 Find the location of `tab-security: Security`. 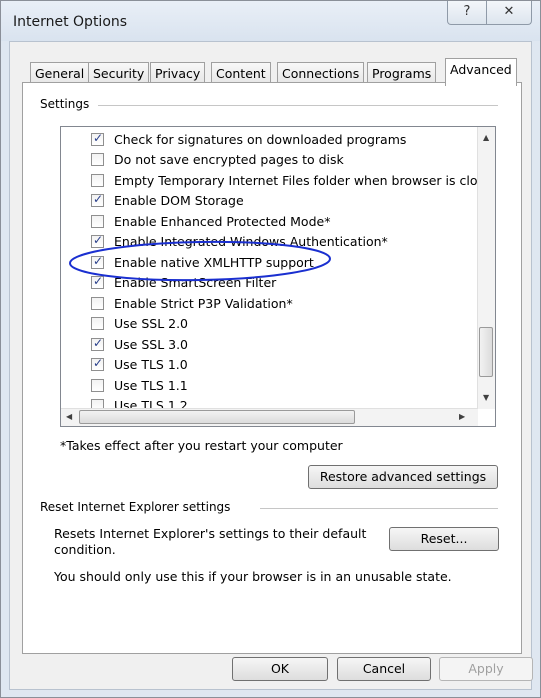

tab-security: Security is located at coordinates (119, 73).